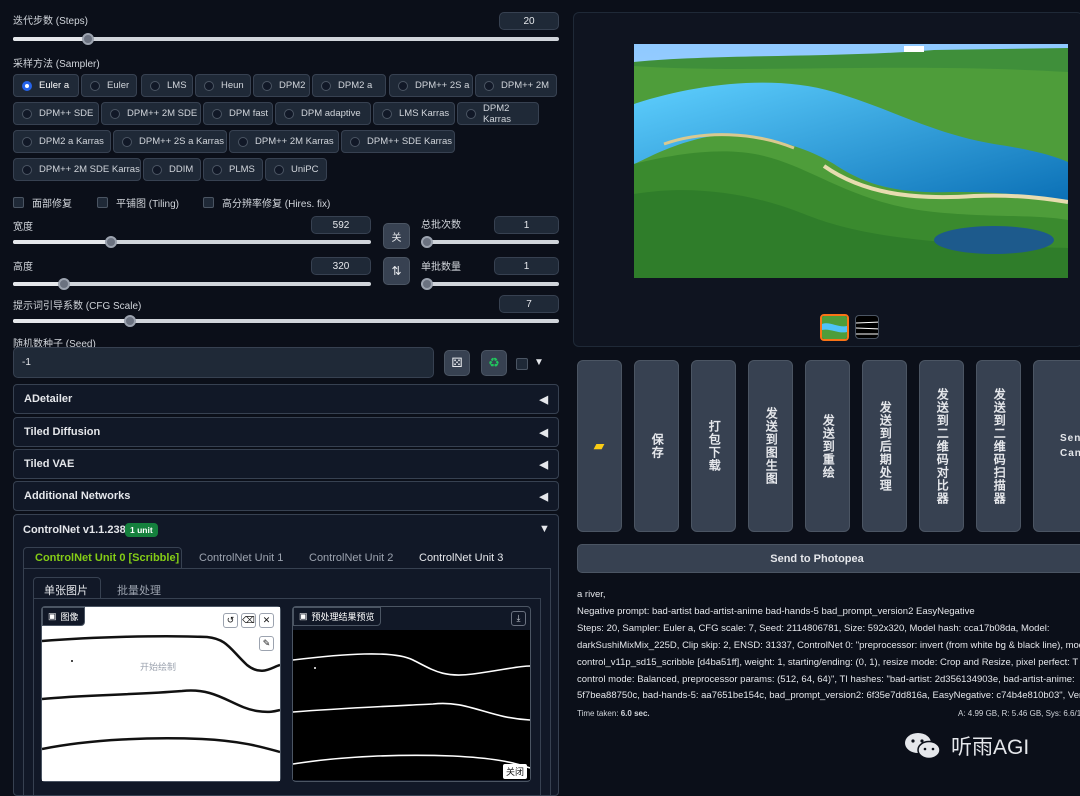 This screenshot has height=796, width=1080. I want to click on canvas-hint: 开始绘制, so click(158, 667).